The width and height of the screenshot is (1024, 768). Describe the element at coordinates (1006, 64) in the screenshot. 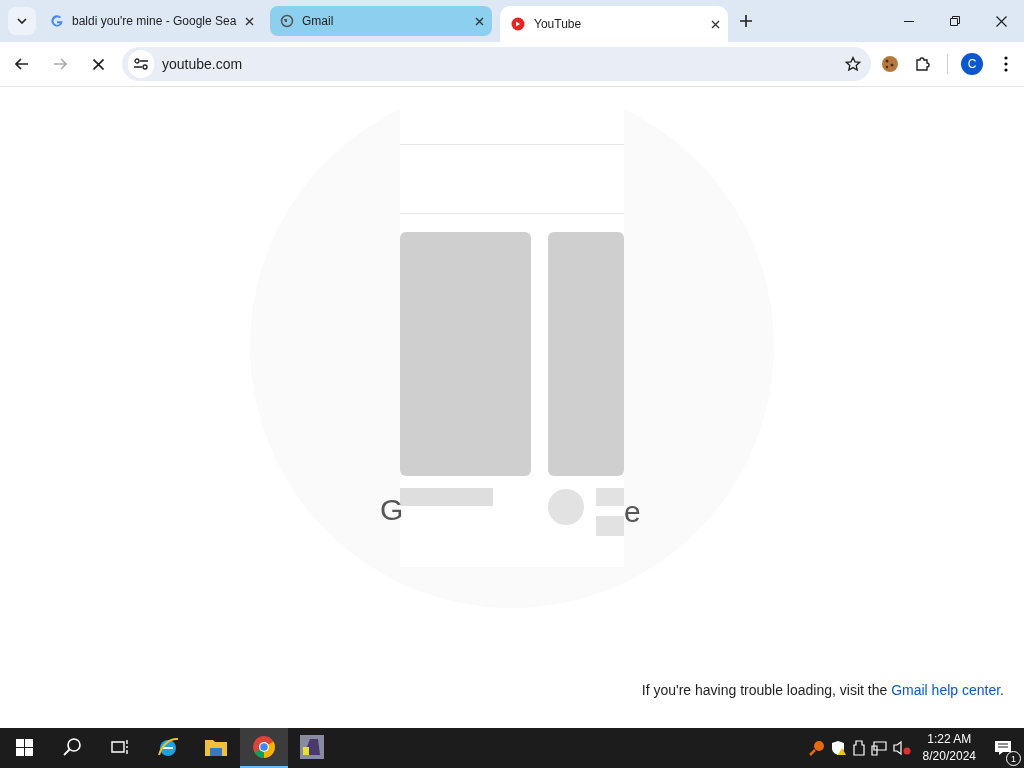

I see `menu-icon` at that location.